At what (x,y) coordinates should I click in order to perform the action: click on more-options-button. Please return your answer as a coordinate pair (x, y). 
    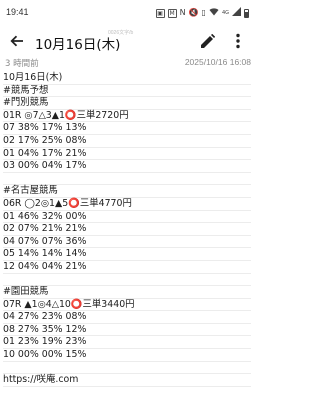
    Looking at the image, I should click on (238, 41).